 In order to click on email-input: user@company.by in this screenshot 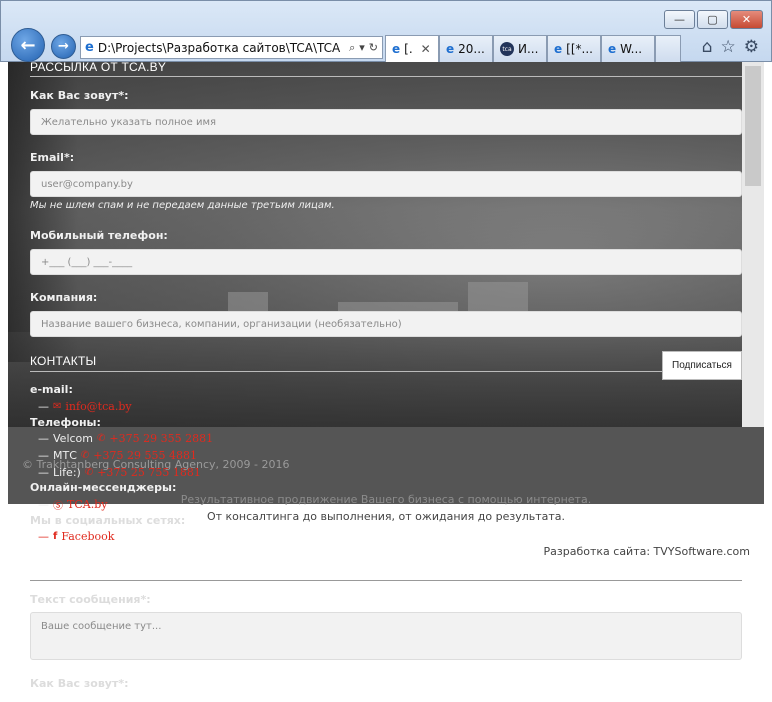, I will do `click(386, 184)`.